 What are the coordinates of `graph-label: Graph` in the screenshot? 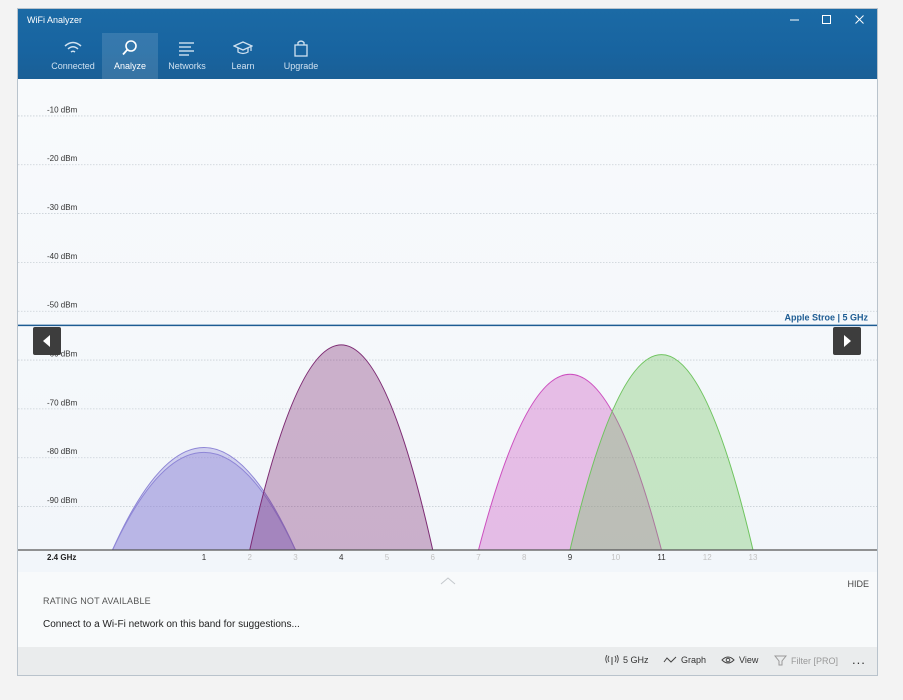 It's located at (694, 660).